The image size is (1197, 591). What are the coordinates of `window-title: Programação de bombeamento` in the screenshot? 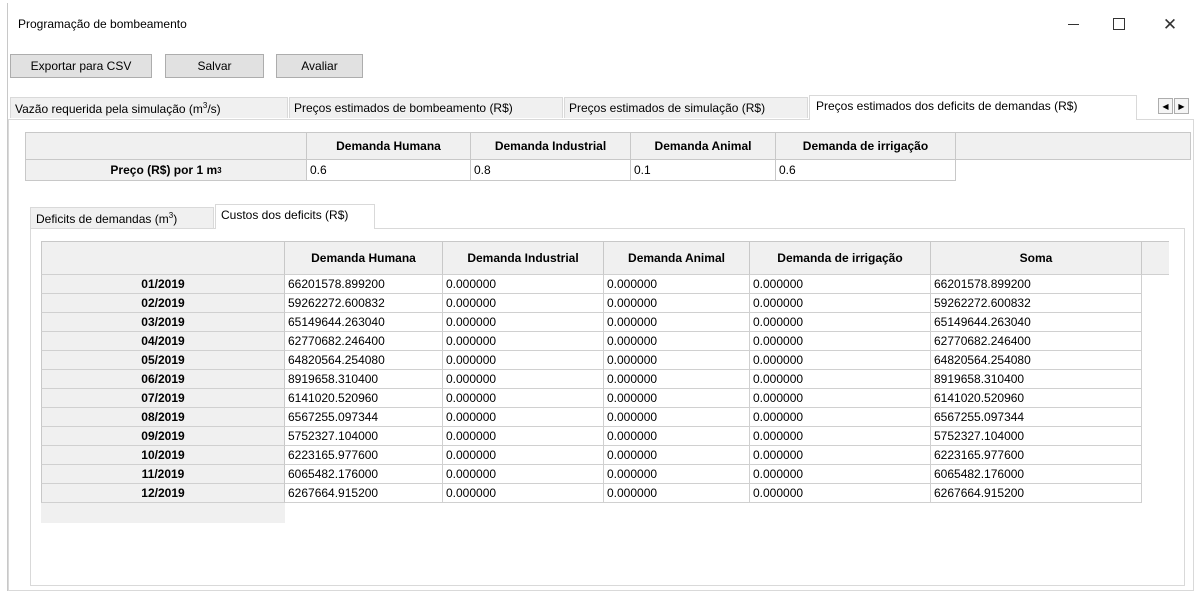 It's located at (102, 24).